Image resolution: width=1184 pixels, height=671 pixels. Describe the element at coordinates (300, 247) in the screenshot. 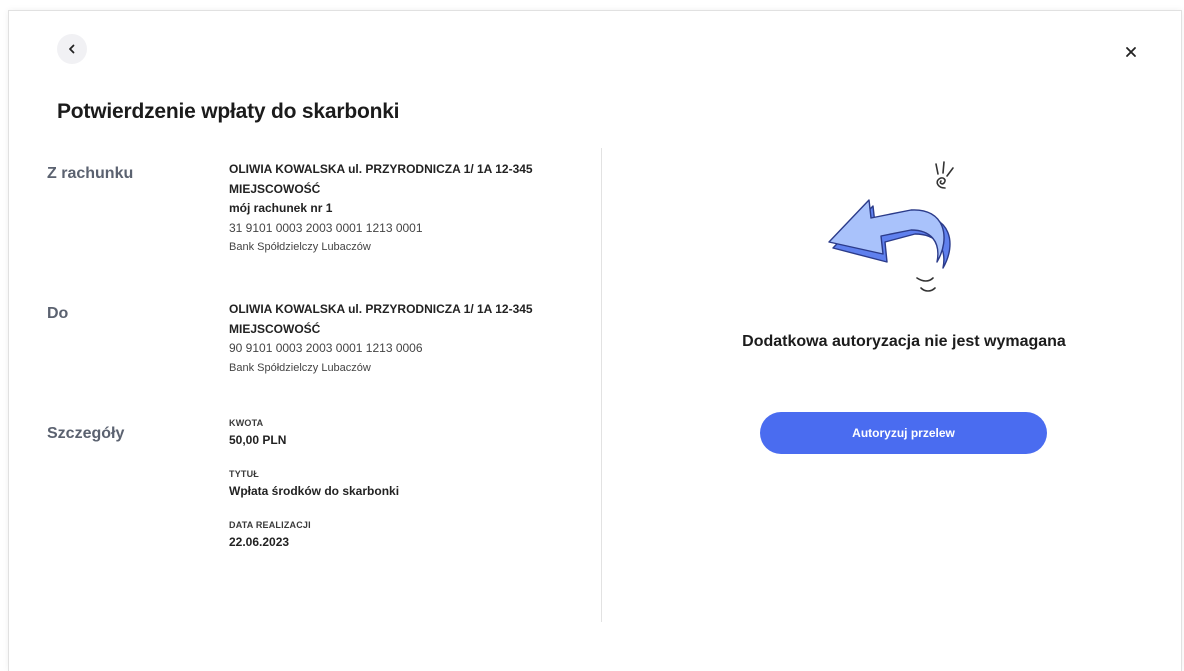

I see `from-bank-name: Bank Spółdzielczy Lubaczów` at that location.